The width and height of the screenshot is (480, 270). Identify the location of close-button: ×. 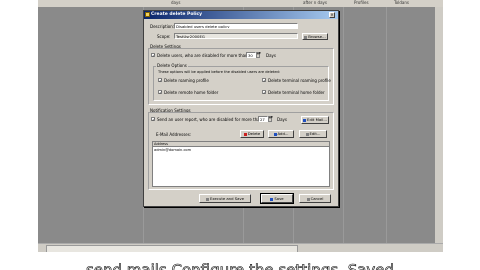
(332, 15).